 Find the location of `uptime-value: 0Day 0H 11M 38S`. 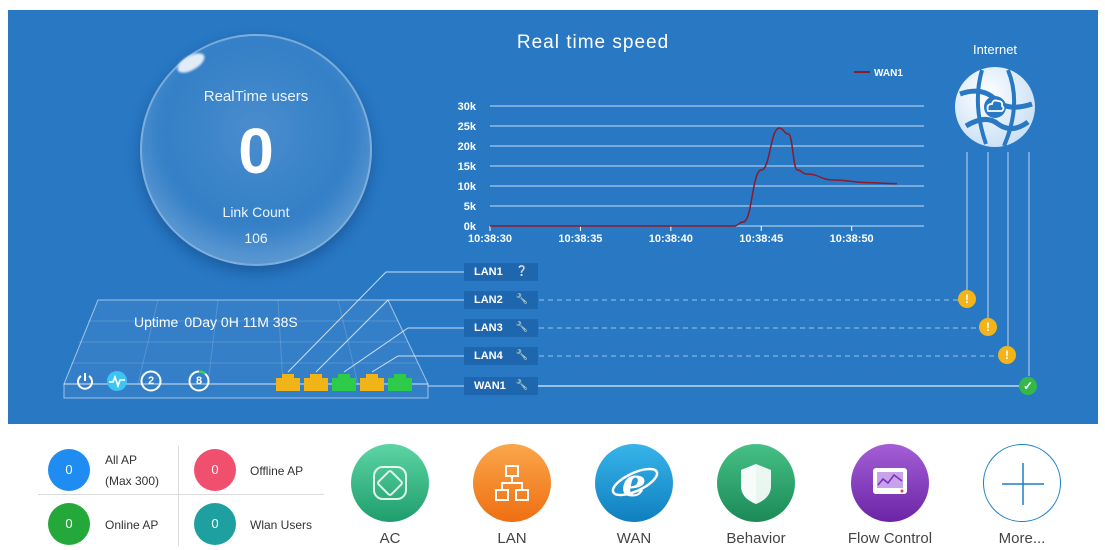

uptime-value: 0Day 0H 11M 38S is located at coordinates (241, 322).